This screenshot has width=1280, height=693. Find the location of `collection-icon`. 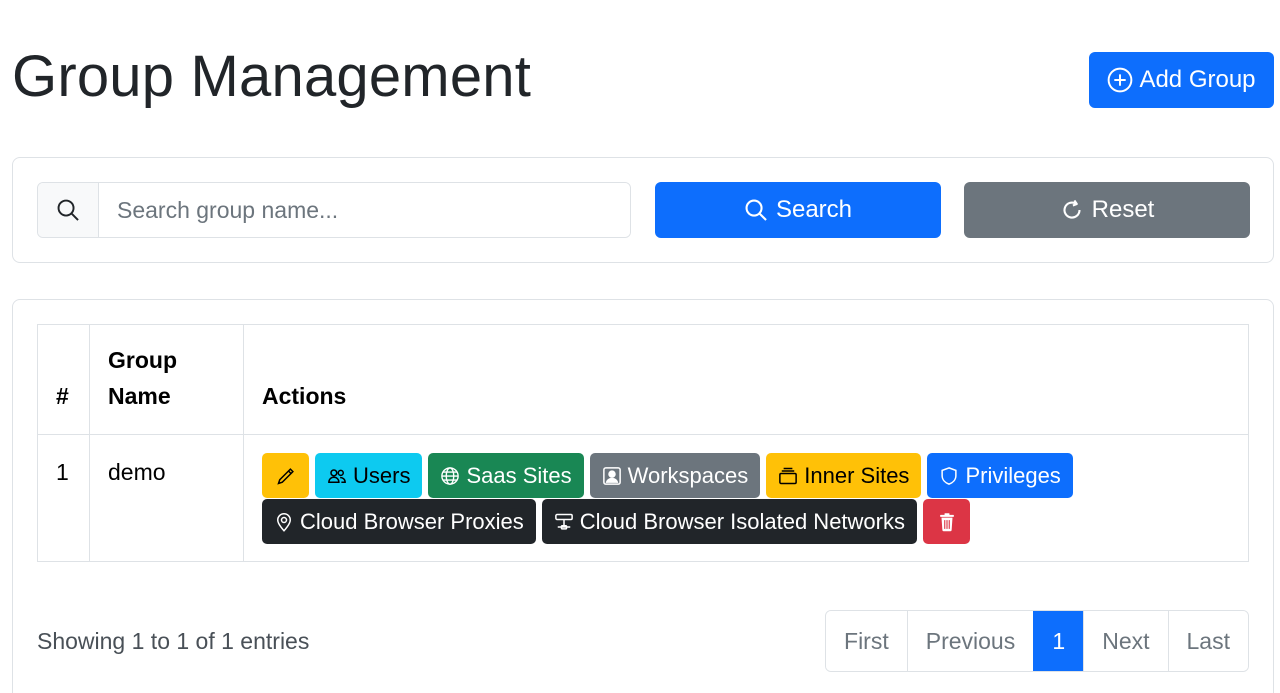

collection-icon is located at coordinates (788, 475).